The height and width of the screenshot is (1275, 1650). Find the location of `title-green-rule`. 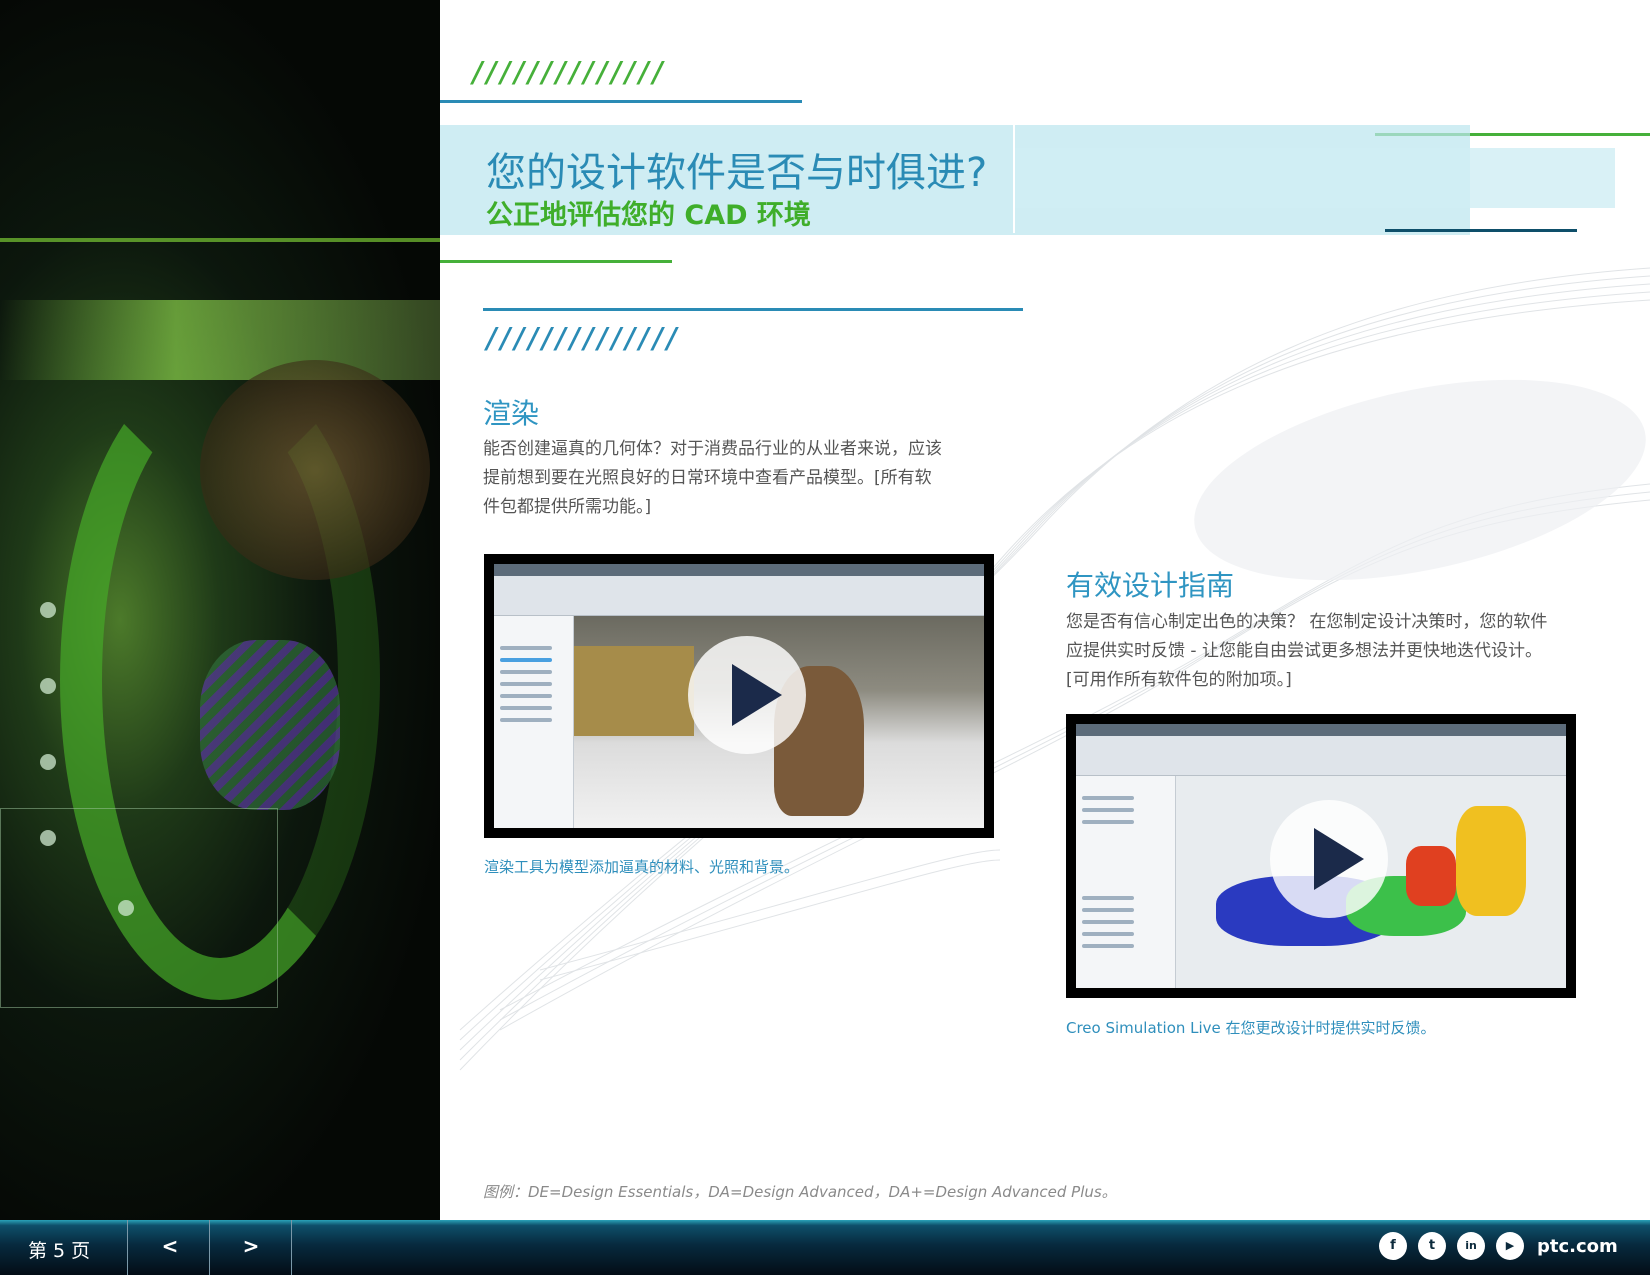

title-green-rule is located at coordinates (556, 261).